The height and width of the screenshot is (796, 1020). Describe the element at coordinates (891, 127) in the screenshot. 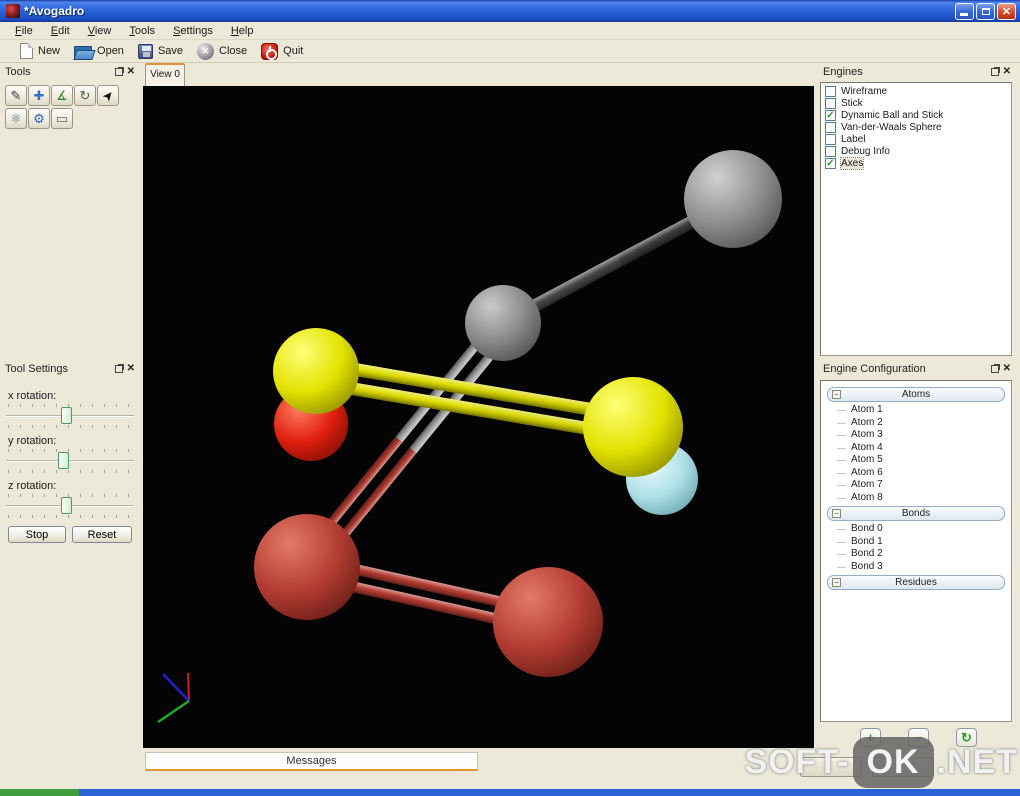

I see `engine-label: Van-der-Waals Sphere` at that location.